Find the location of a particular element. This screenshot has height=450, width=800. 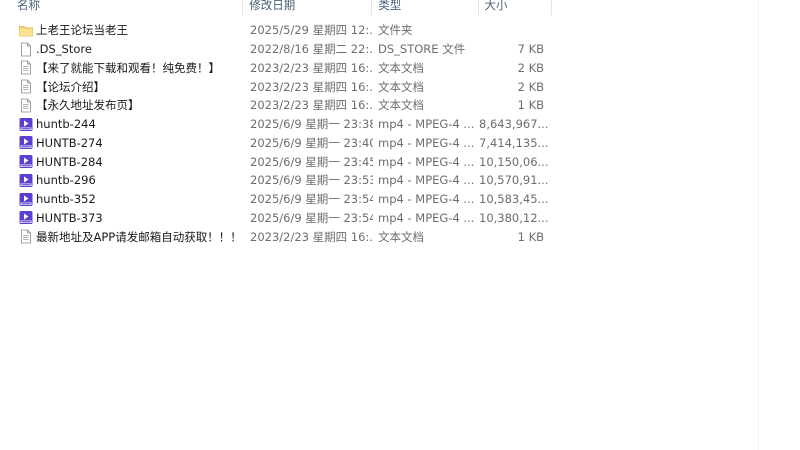

file-date-modified: 2025/6/9 星期一 23:40 is located at coordinates (311, 142).